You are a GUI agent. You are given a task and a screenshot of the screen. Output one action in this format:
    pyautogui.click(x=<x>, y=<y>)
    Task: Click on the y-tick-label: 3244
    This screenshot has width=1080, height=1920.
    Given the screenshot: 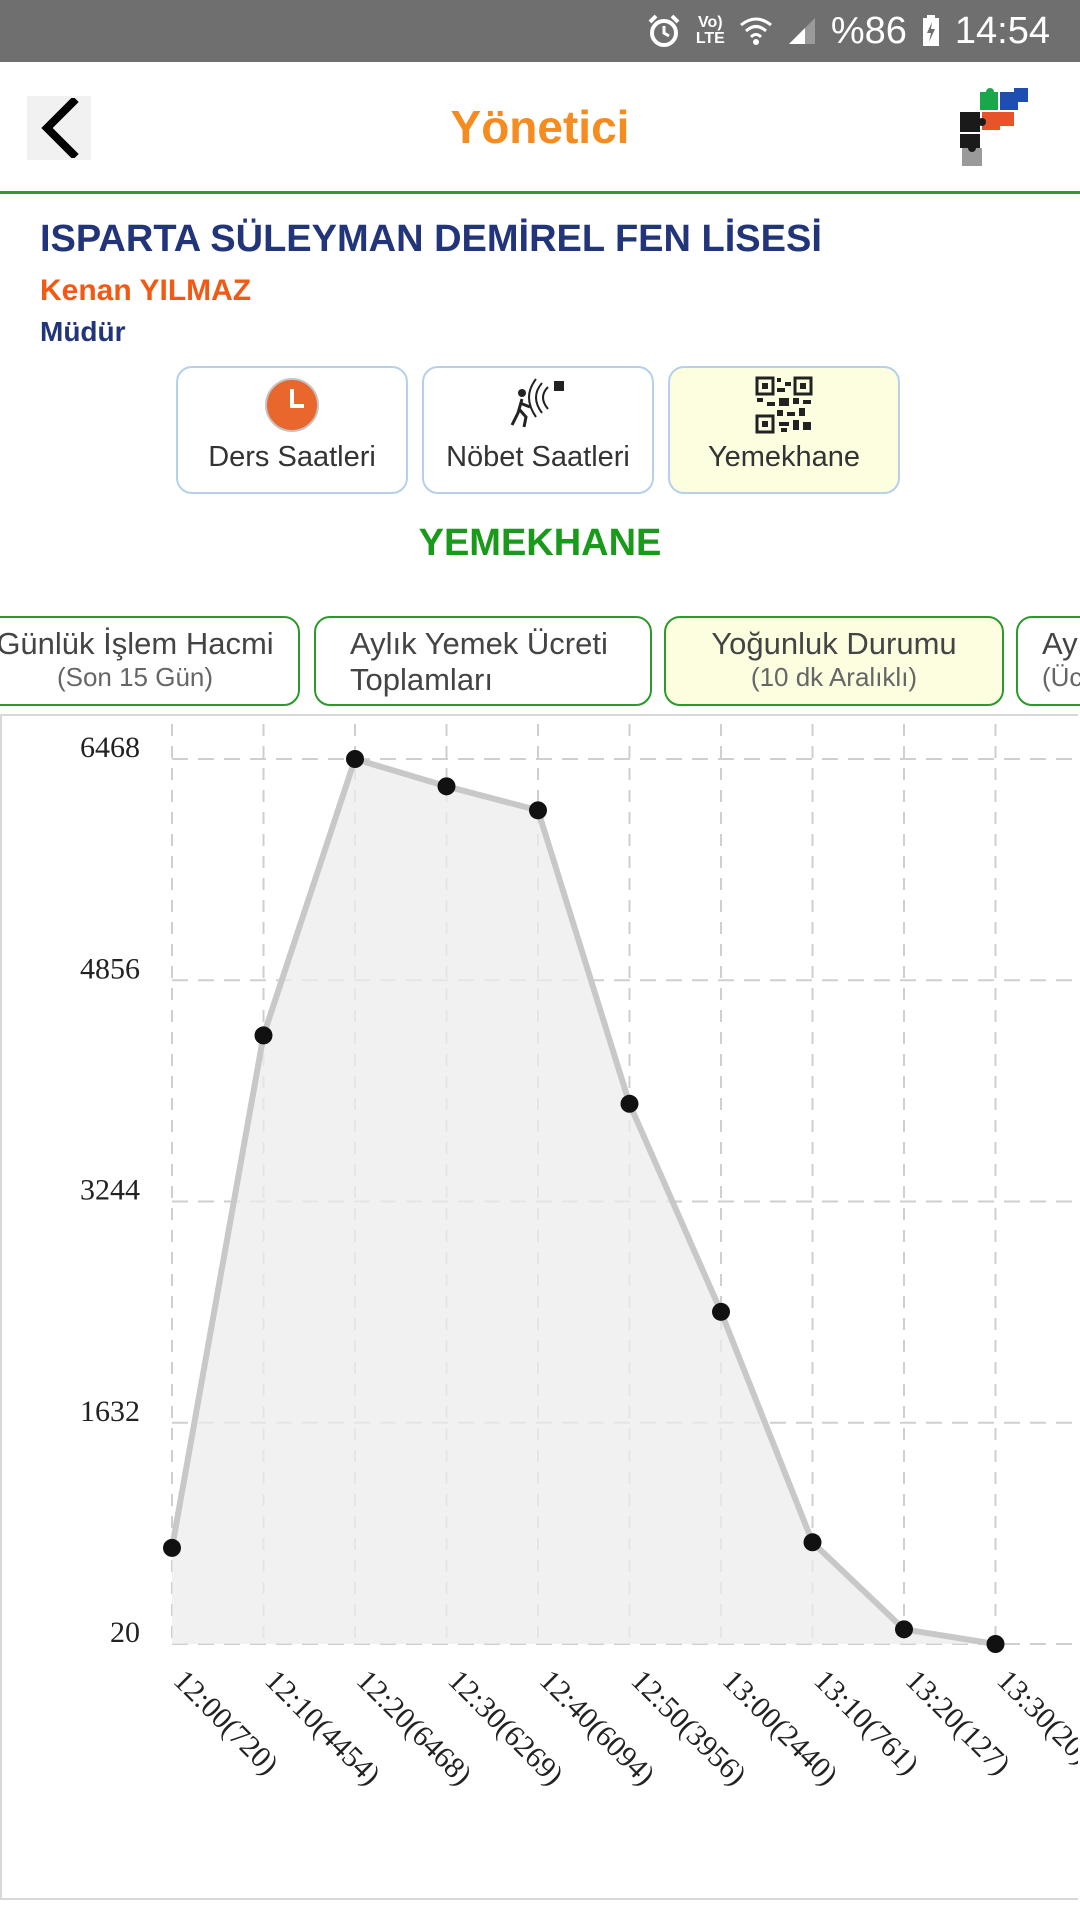 What is the action you would take?
    pyautogui.click(x=110, y=1190)
    